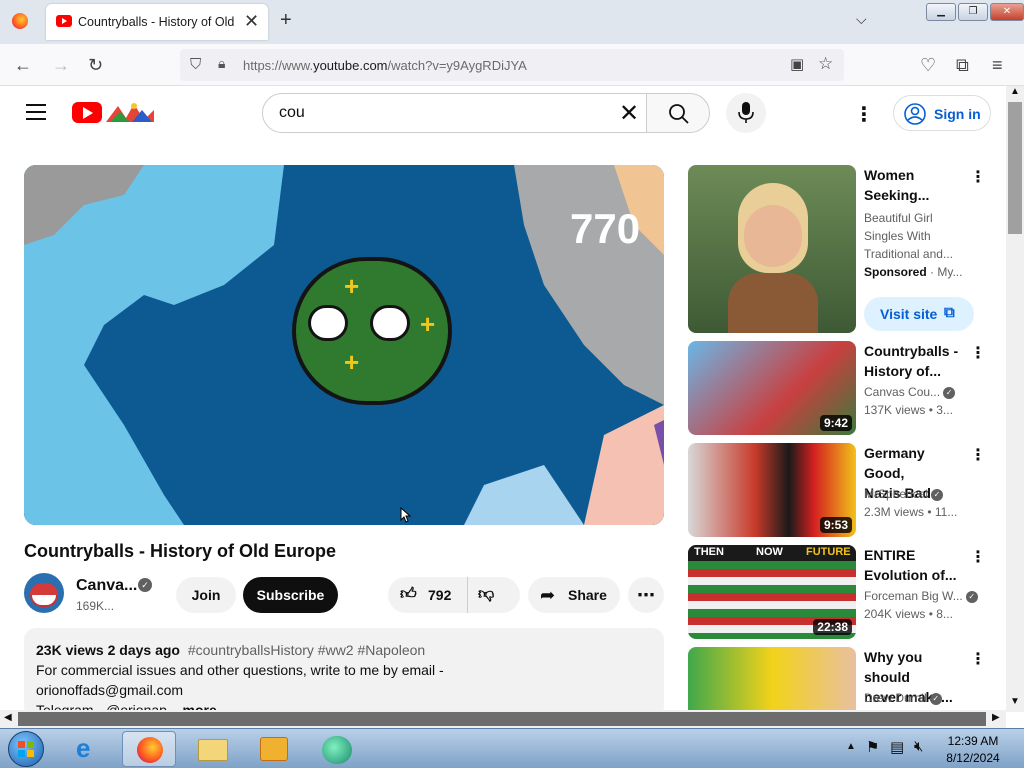  What do you see at coordinates (44, 593) in the screenshot?
I see `channel-avatar` at bounding box center [44, 593].